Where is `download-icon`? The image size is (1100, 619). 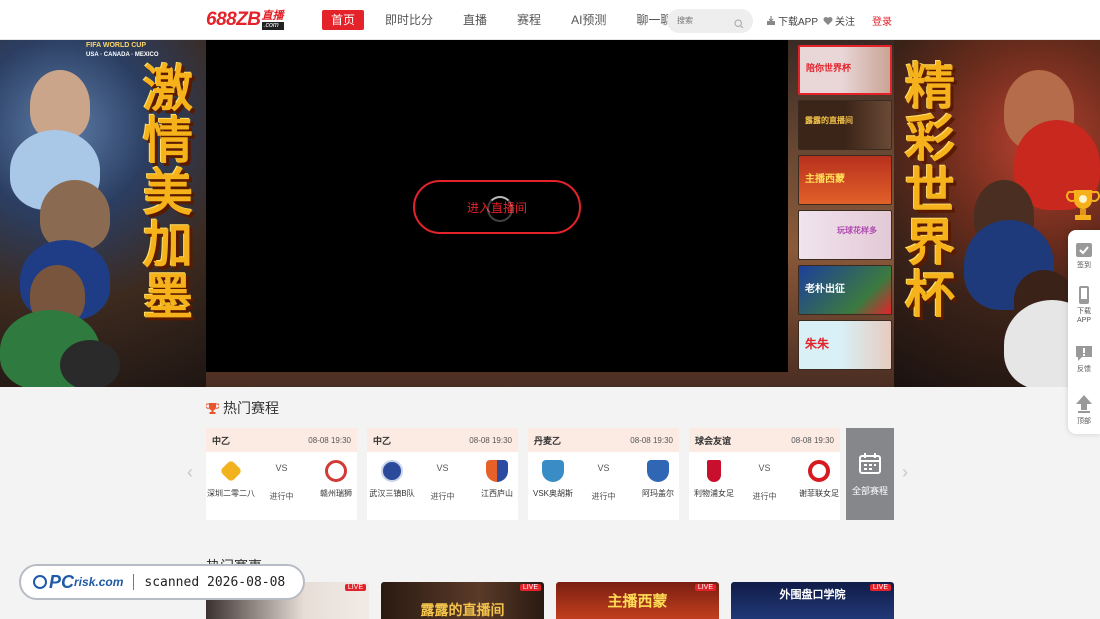
download-icon is located at coordinates (771, 20).